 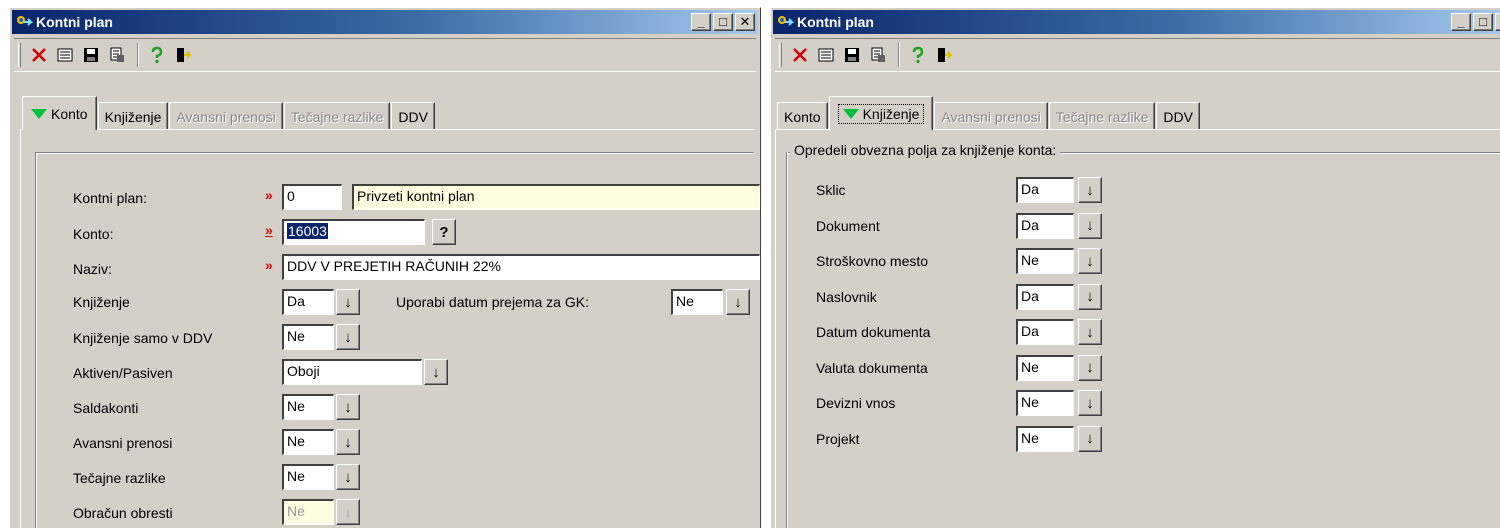 I want to click on list-icon, so click(x=65, y=55).